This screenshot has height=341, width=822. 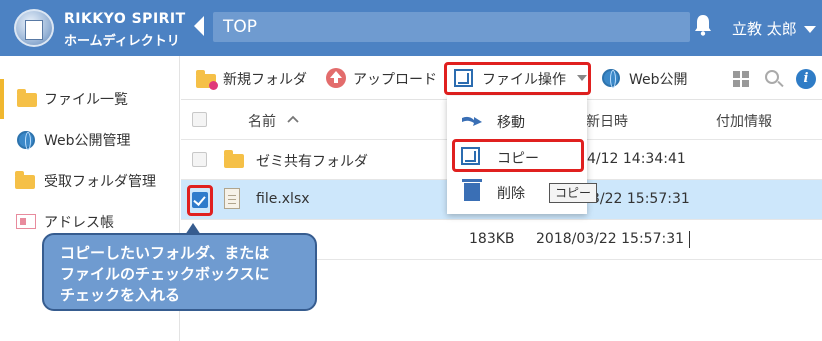 I want to click on plus-badge-icon, so click(x=213, y=85).